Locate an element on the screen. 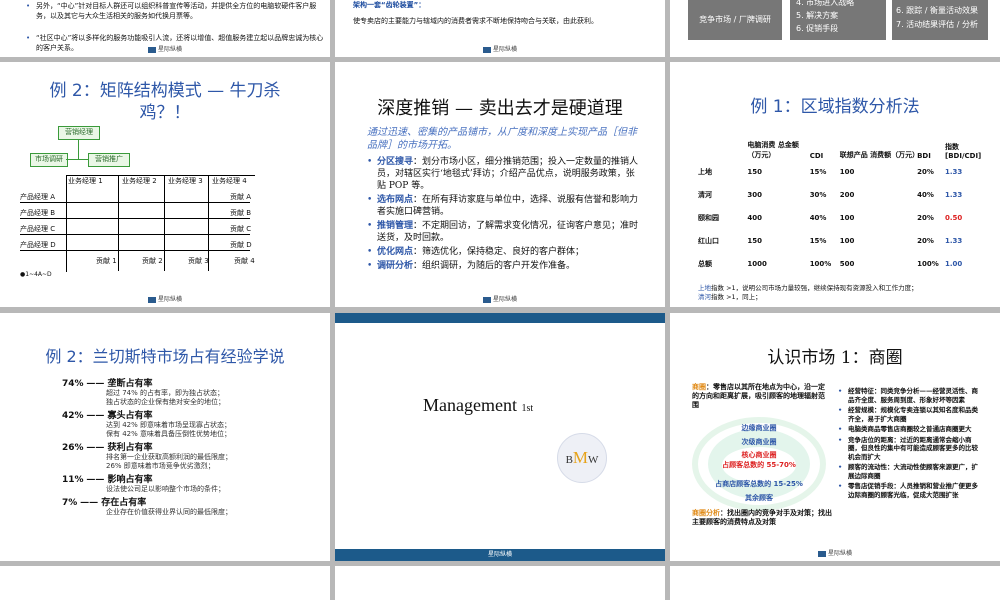 Image resolution: width=1000 pixels, height=600 pixels. s6-title: 例 1：区域指数分析法 is located at coordinates (835, 107).